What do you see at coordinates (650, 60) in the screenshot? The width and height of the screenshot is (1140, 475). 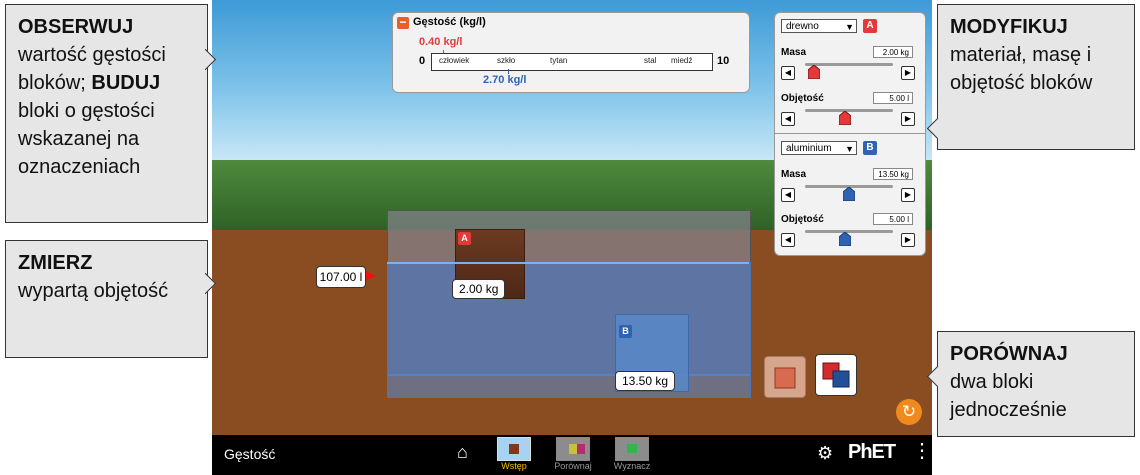 I see `tick-label: stal` at bounding box center [650, 60].